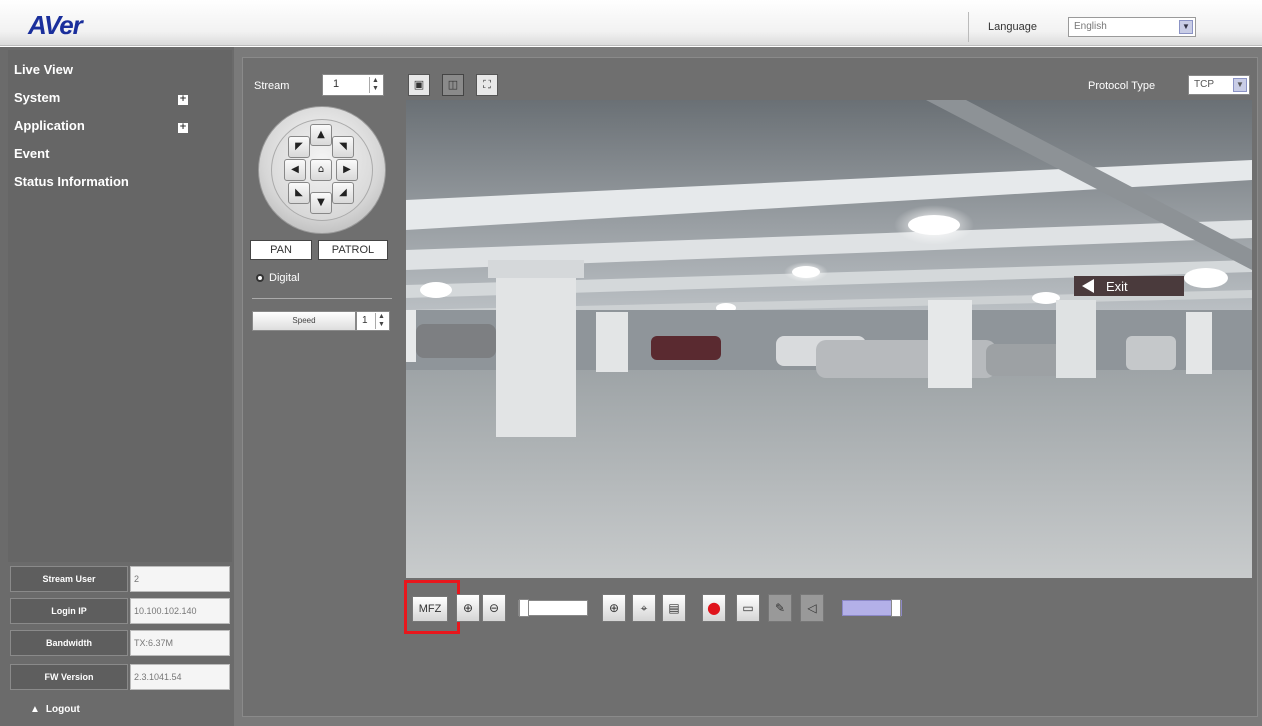 This screenshot has width=1262, height=726. What do you see at coordinates (321, 135) in the screenshot?
I see `arrow-up-icon: ▲` at bounding box center [321, 135].